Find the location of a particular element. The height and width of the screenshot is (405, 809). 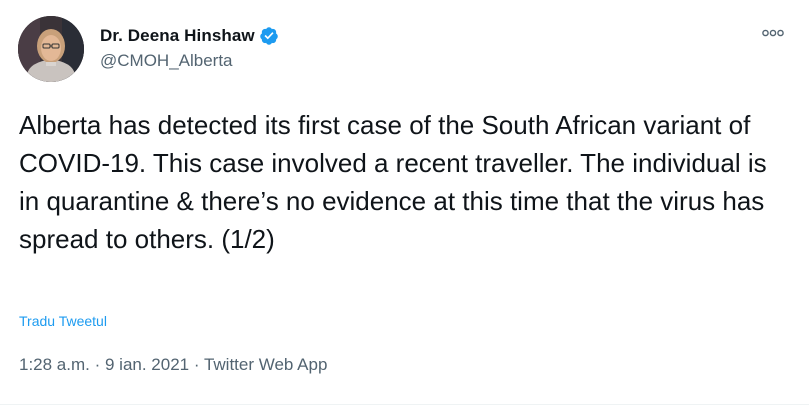

avatar-photo is located at coordinates (51, 49).